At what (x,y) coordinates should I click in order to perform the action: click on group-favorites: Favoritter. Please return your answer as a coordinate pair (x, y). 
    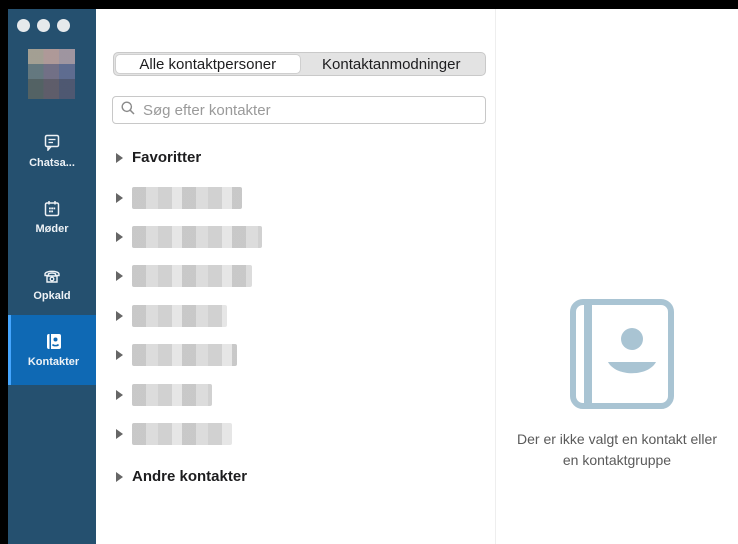
    Looking at the image, I should click on (158, 157).